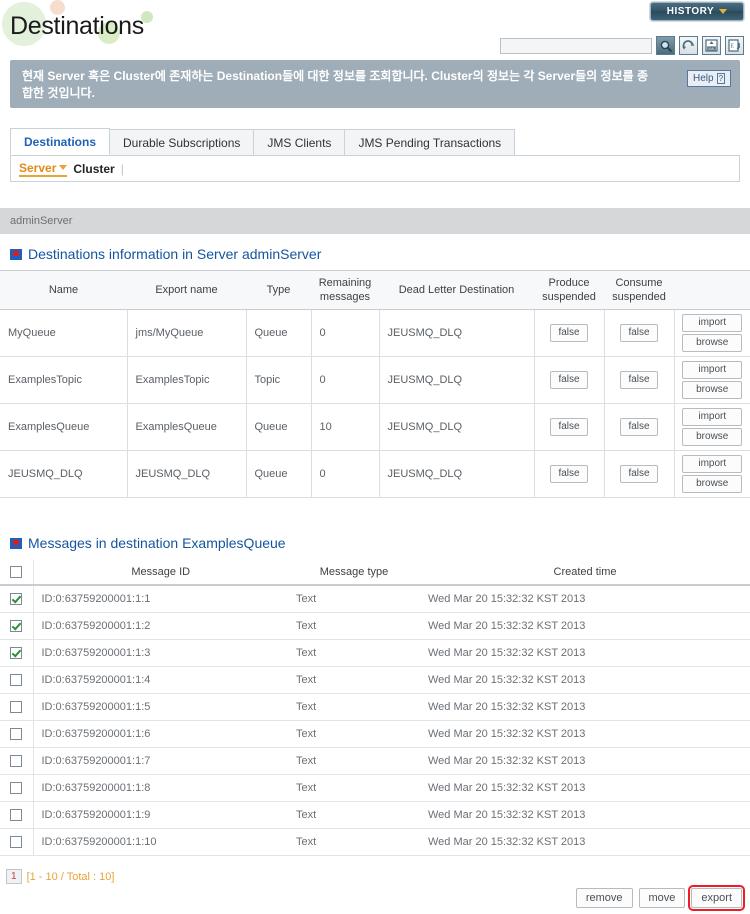  I want to click on select-all-checkbox, so click(16, 572).